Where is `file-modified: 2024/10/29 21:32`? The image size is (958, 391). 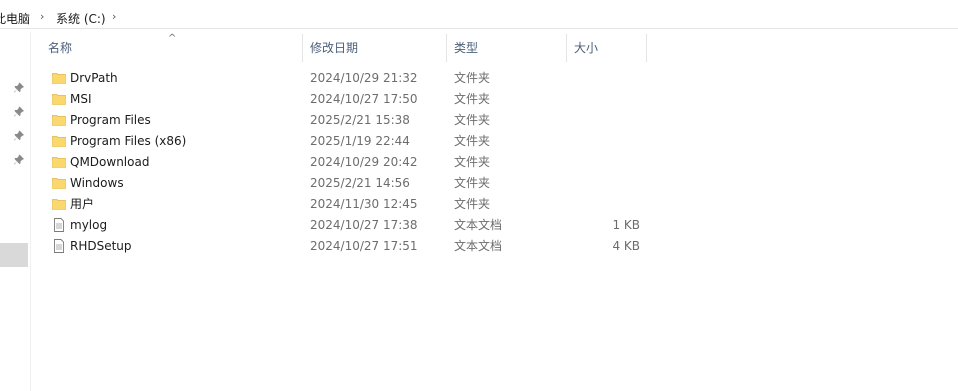
file-modified: 2024/10/29 21:32 is located at coordinates (364, 78).